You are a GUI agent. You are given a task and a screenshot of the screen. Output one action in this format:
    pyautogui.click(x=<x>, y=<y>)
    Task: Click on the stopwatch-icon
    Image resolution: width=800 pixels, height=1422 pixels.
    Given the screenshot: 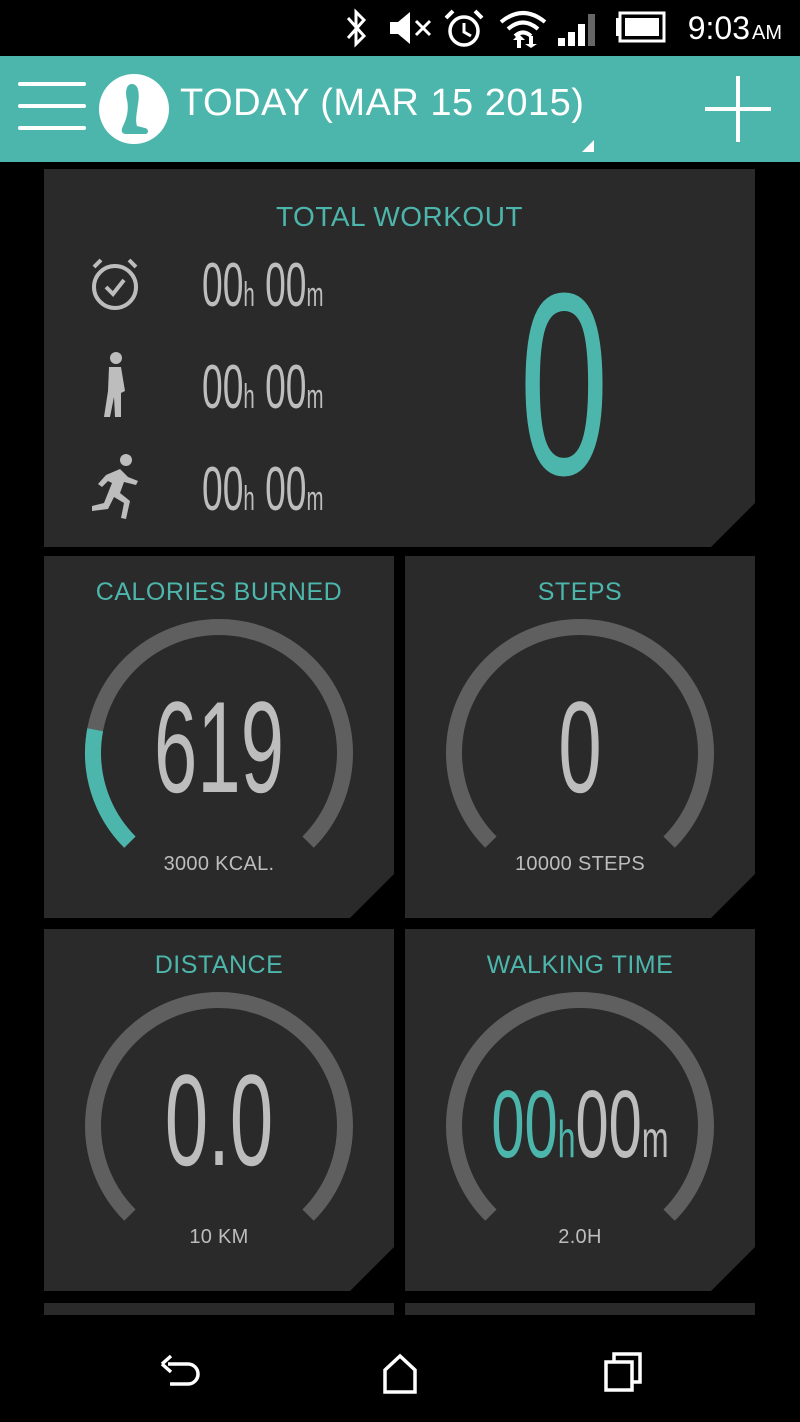 What is the action you would take?
    pyautogui.click(x=115, y=284)
    